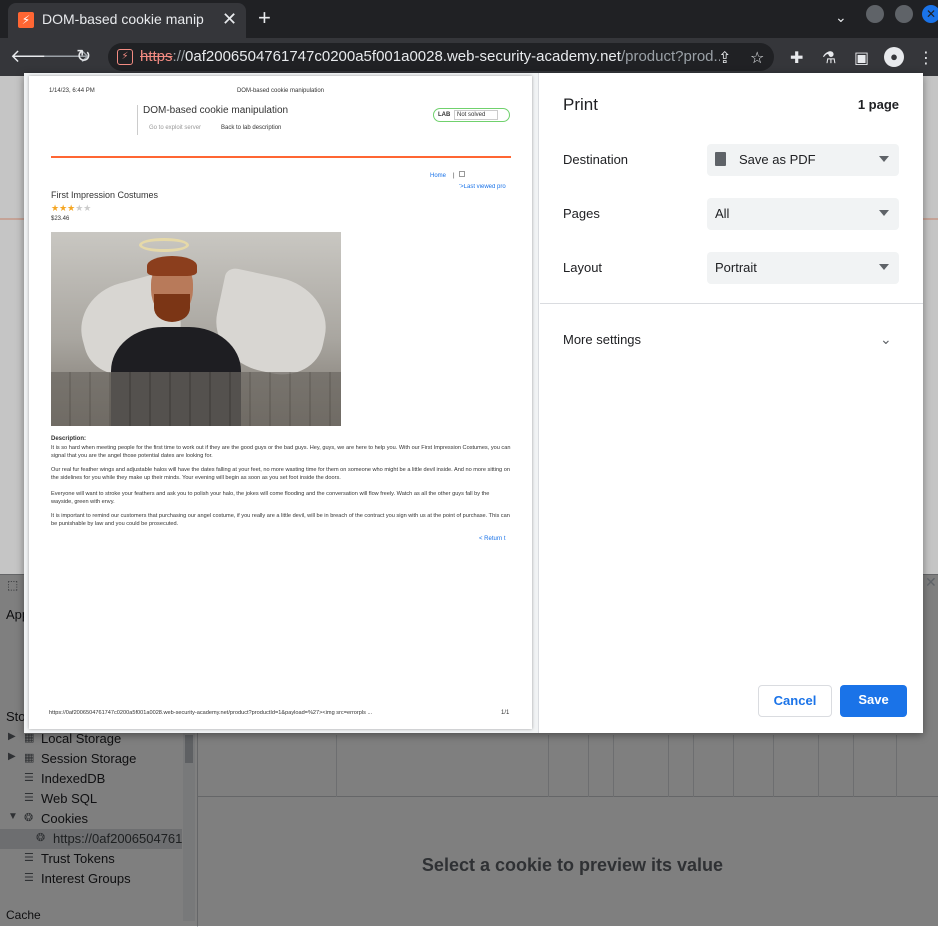 This screenshot has height=927, width=938. Describe the element at coordinates (175, 128) in the screenshot. I see `exploit-server-link: Go to exploit server` at that location.